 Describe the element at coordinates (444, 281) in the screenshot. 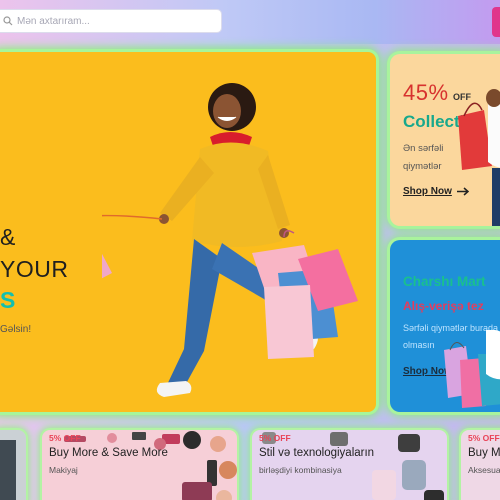

I see `charshi-title: Charshı Mart` at that location.